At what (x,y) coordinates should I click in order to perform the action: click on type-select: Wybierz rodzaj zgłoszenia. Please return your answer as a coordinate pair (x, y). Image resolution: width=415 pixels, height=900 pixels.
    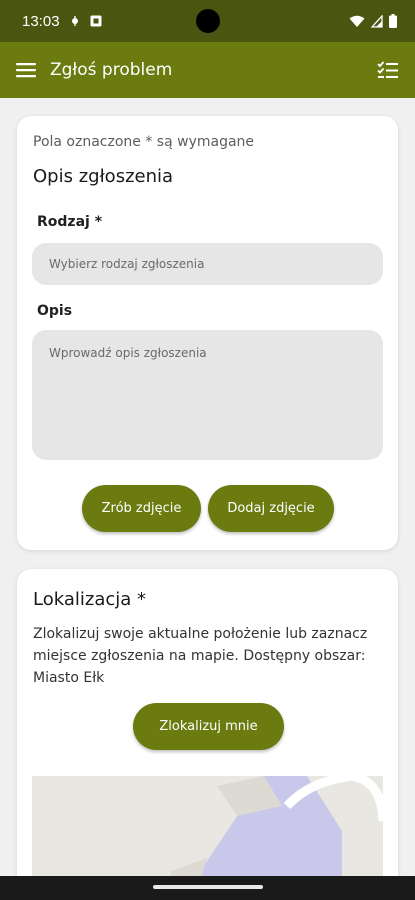
    Looking at the image, I should click on (207, 264).